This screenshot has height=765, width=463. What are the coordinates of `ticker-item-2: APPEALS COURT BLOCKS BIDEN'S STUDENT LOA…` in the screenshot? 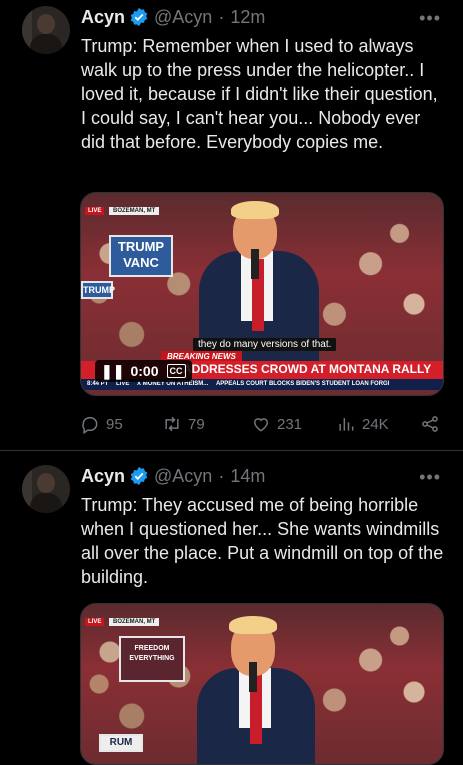 It's located at (302, 384).